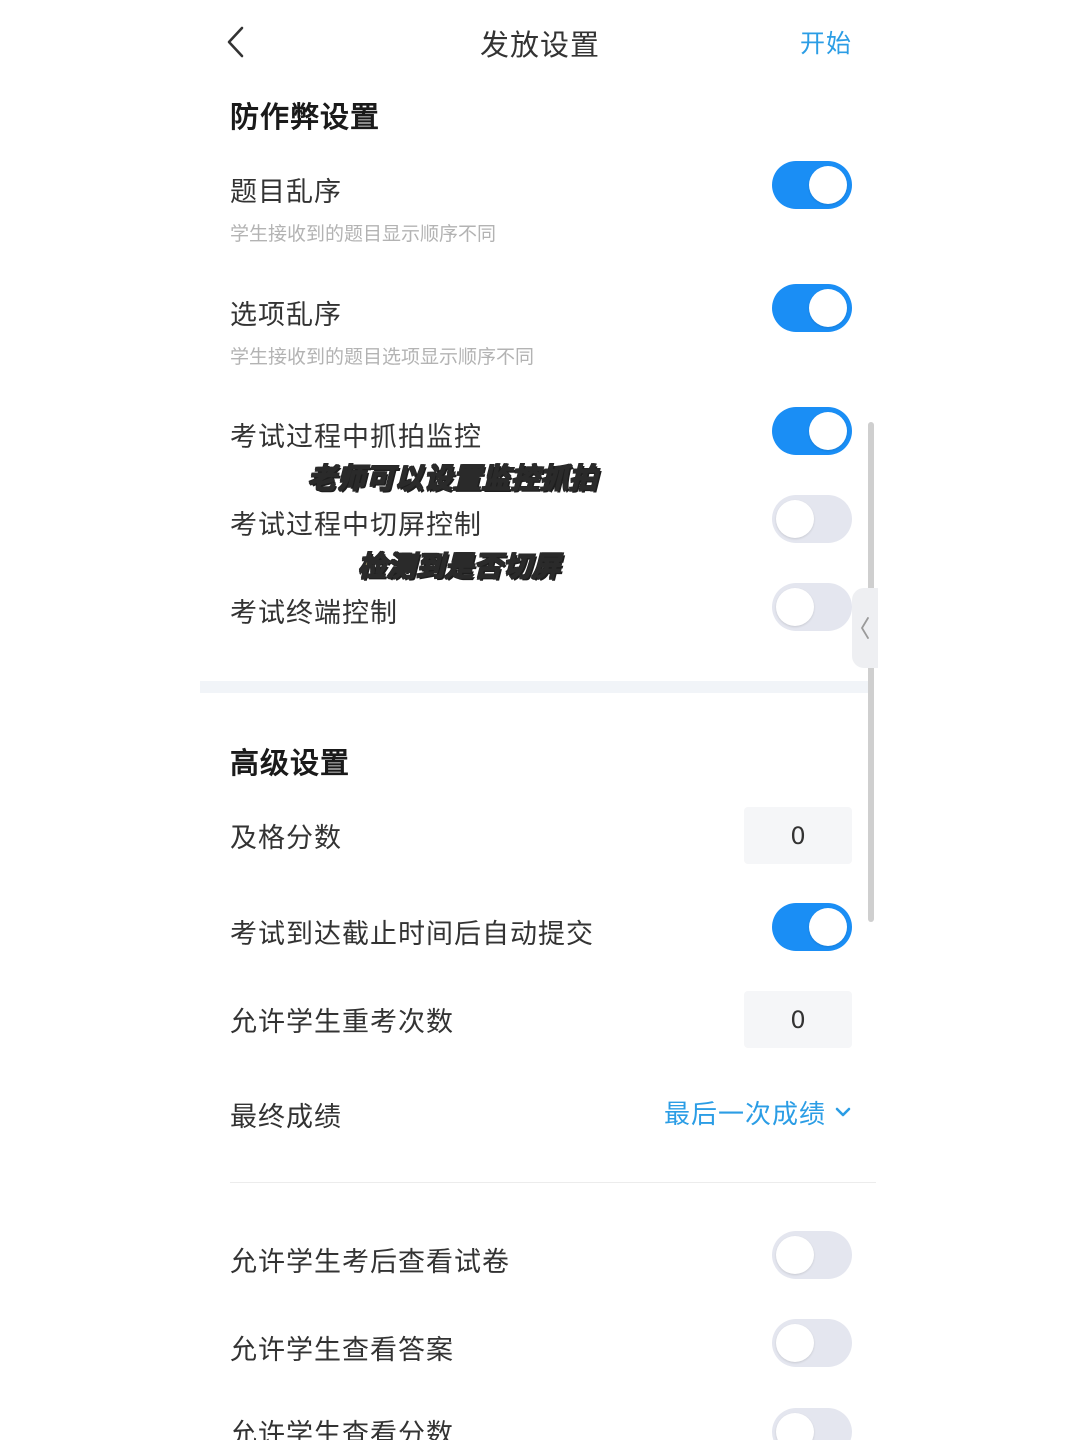 This screenshot has height=1440, width=1080. I want to click on passing-score-input: 0, so click(798, 835).